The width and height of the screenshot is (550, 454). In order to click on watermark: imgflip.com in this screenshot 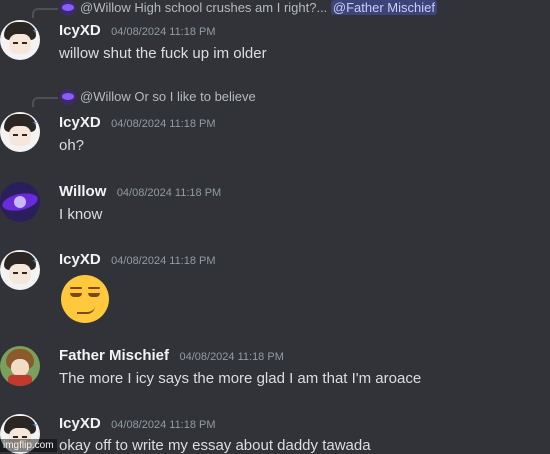, I will do `click(28, 445)`.